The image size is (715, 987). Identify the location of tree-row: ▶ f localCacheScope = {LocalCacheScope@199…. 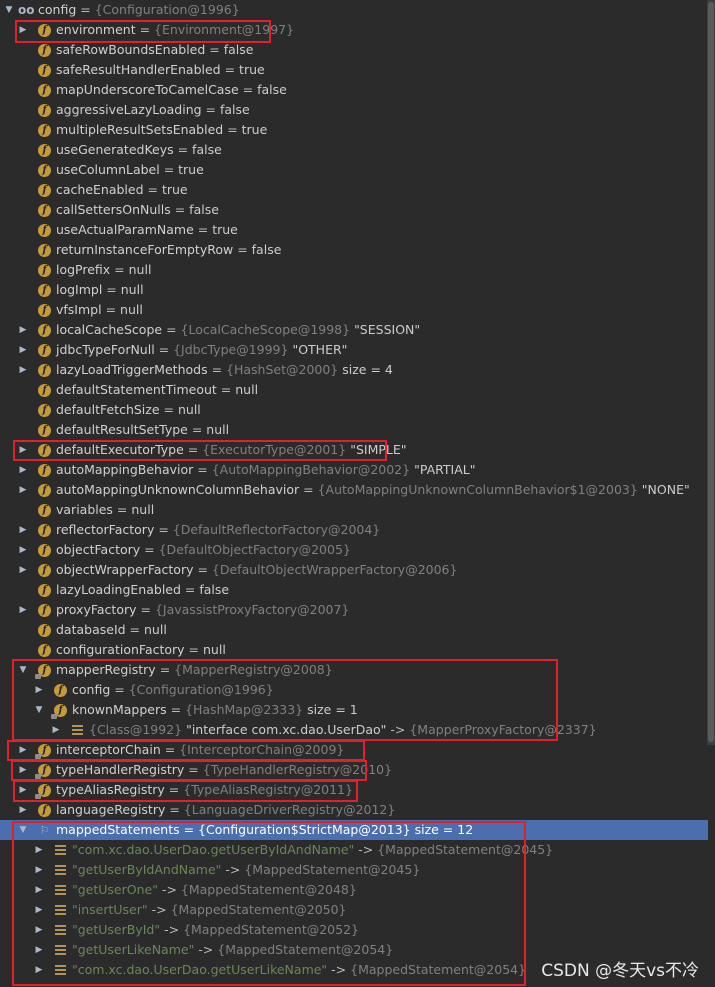
(354, 330).